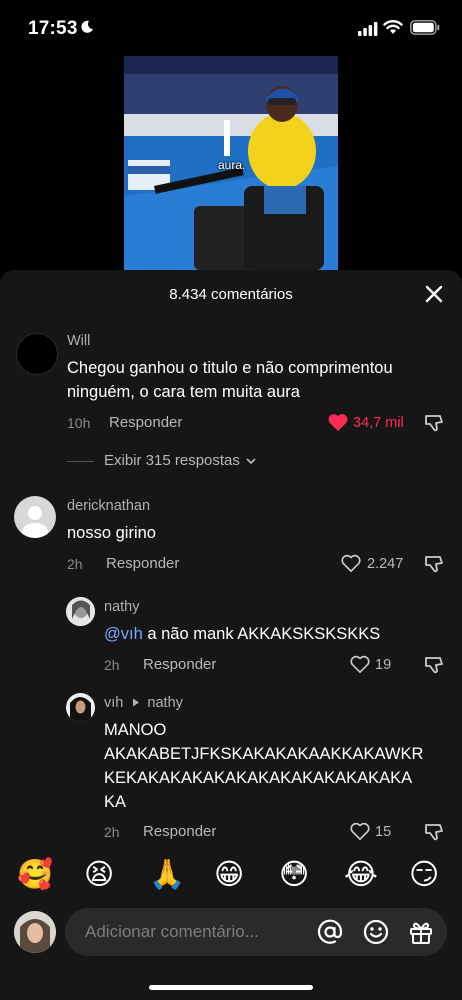  I want to click on reply-text-line: KEKAKAKAKAKAKAKAKAKAKAKAKAKA, so click(258, 778).